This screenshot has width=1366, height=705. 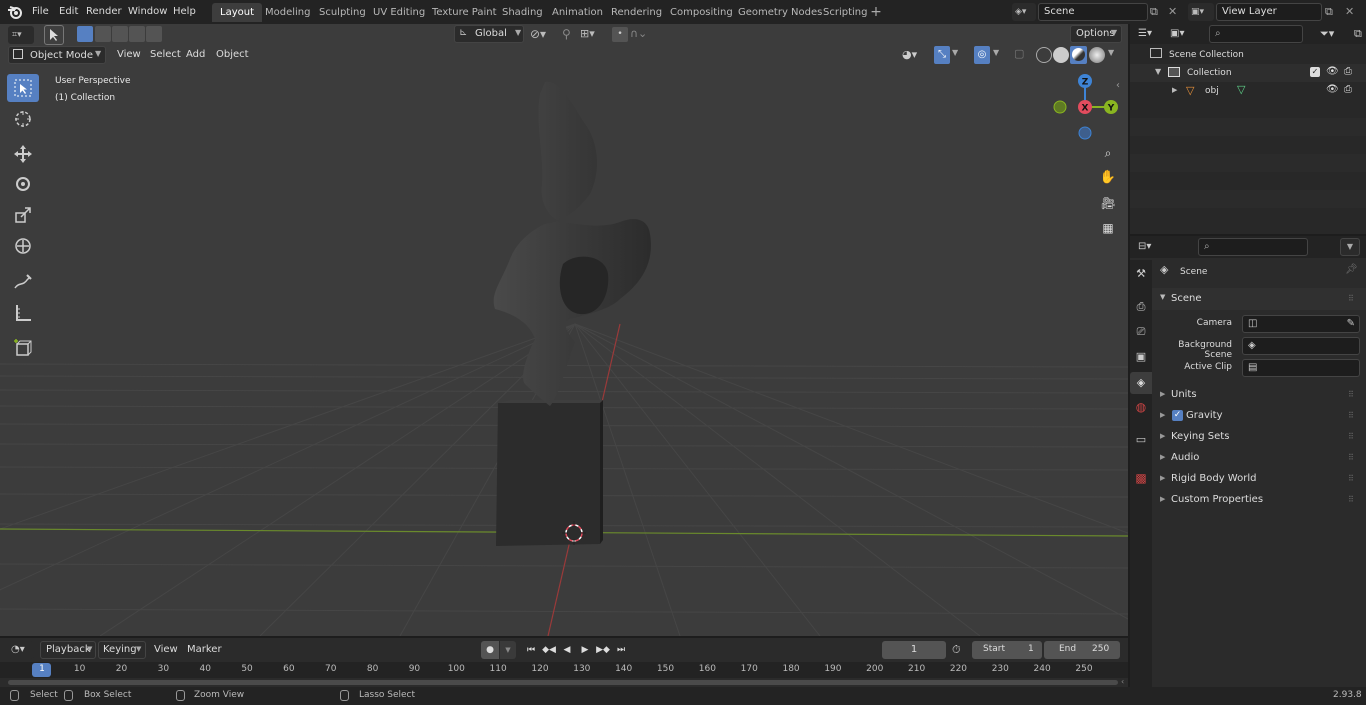 I want to click on outliner-row-scene-collection: Scene Collection, so click(x=1248, y=55).